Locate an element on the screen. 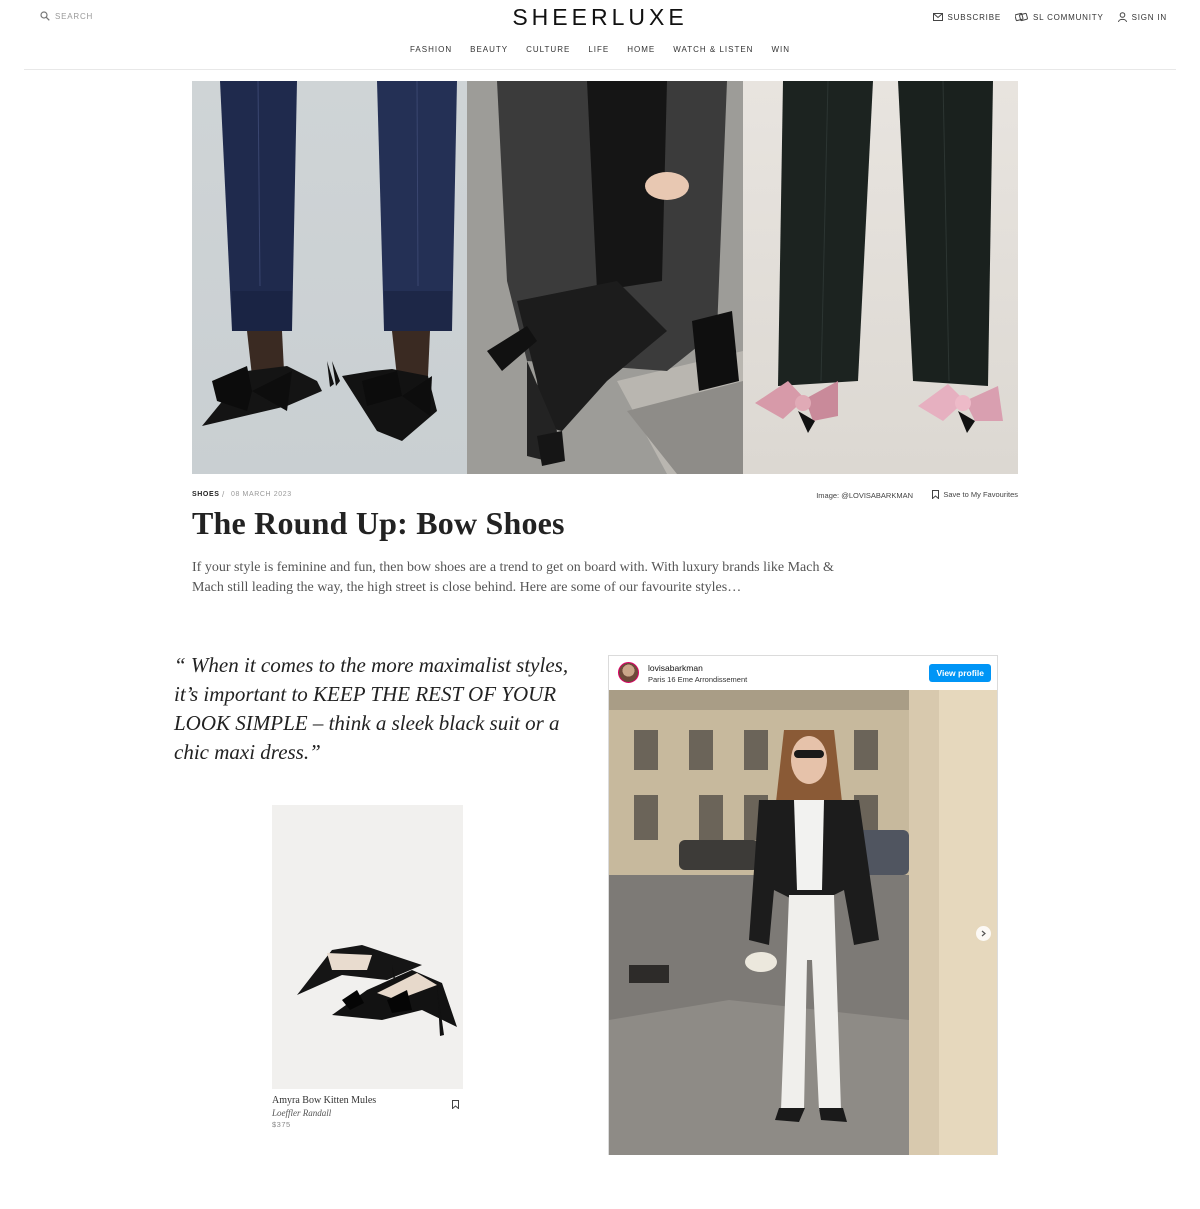  save-label: Save to My Favourites is located at coordinates (980, 494).